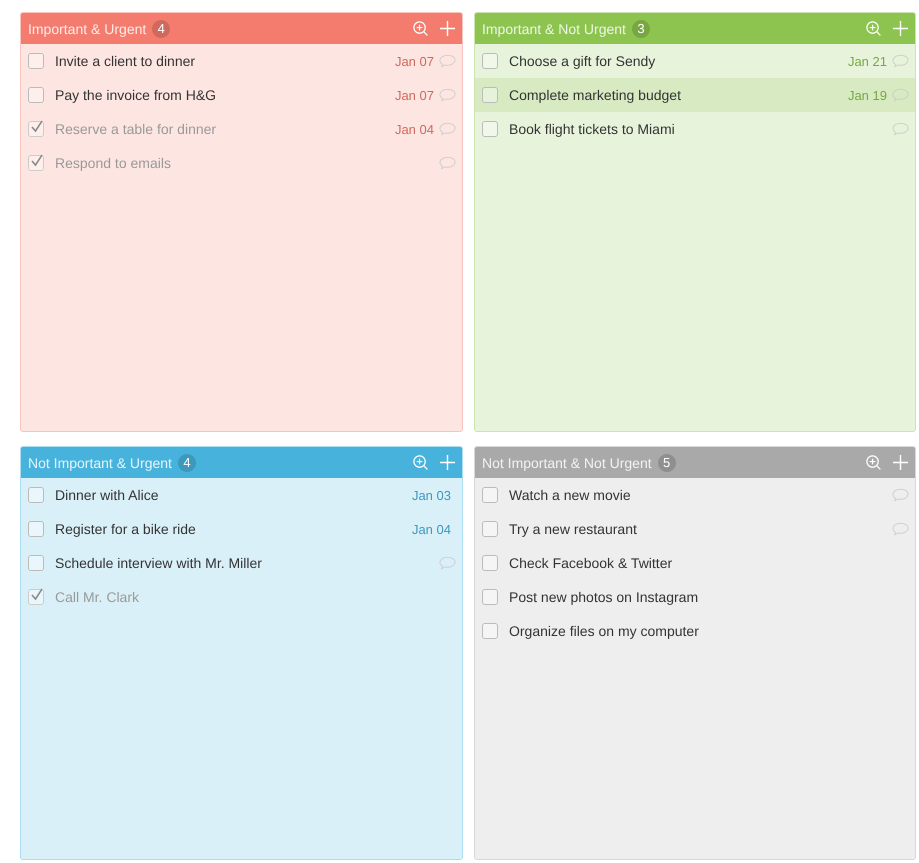 Image resolution: width=919 pixels, height=863 pixels. What do you see at coordinates (135, 95) in the screenshot?
I see `task-text: Pay the invoice from H&G` at bounding box center [135, 95].